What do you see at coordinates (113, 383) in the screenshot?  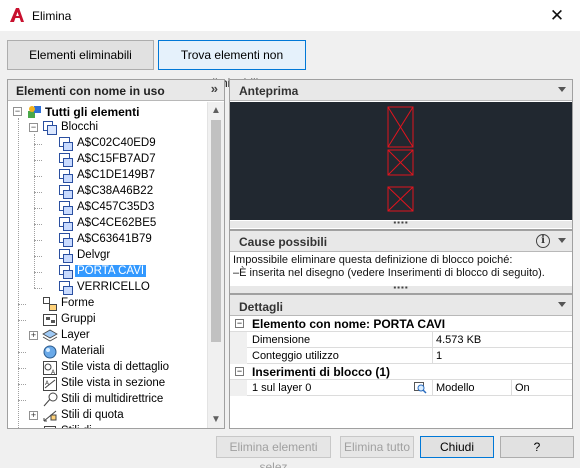 I see `tree-item-label: Stile vista in sezione` at bounding box center [113, 383].